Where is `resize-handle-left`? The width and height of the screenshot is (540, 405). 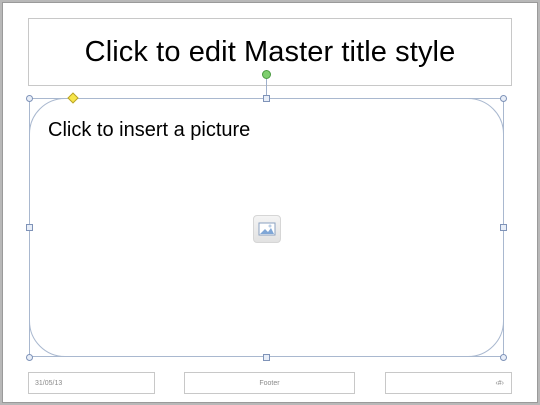
resize-handle-left is located at coordinates (29, 227).